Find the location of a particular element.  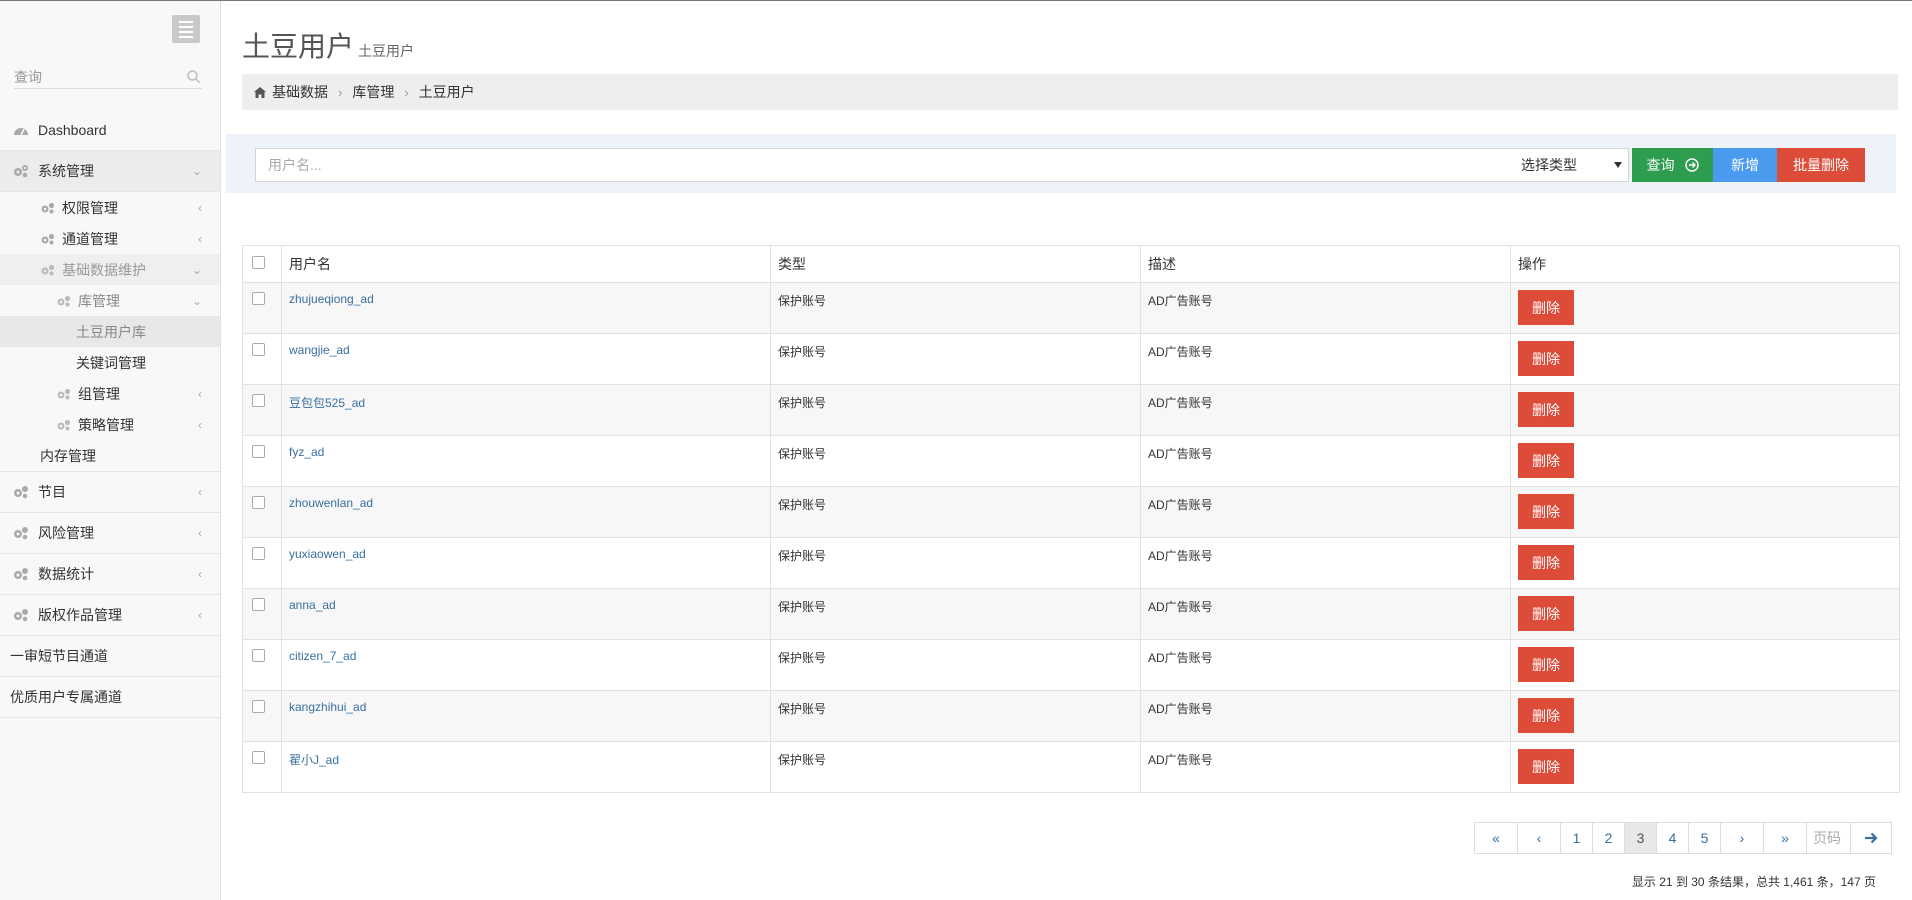

sidebar-search-input is located at coordinates (99, 76).